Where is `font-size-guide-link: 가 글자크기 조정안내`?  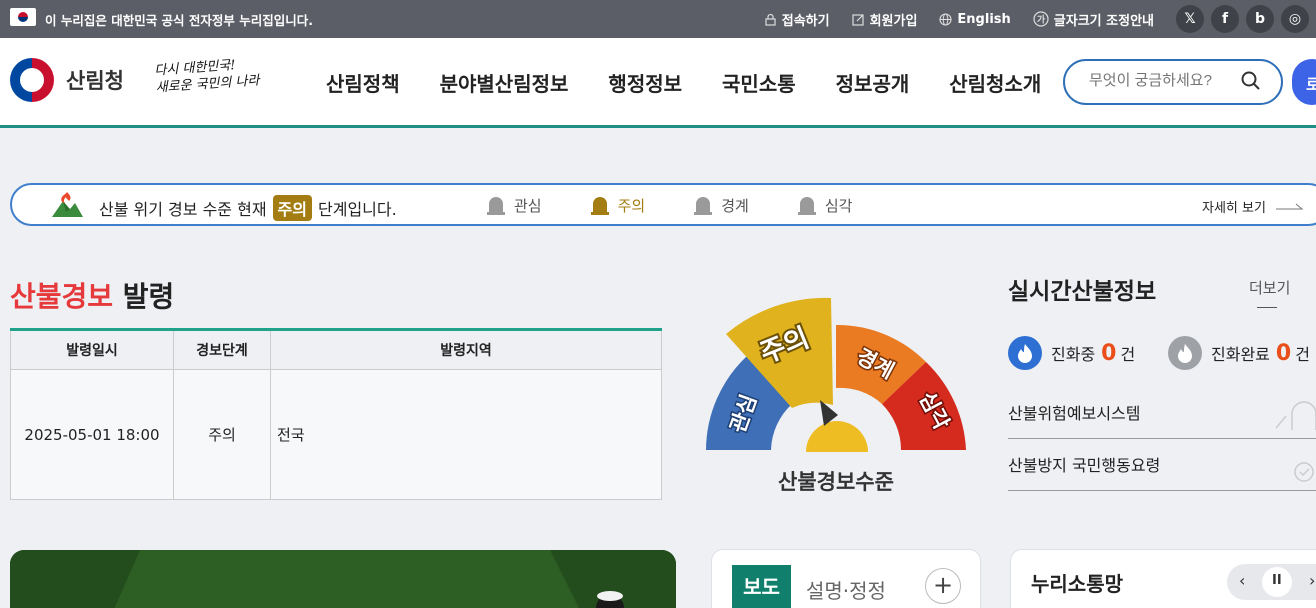 font-size-guide-link: 가 글자크기 조정안내 is located at coordinates (1093, 19).